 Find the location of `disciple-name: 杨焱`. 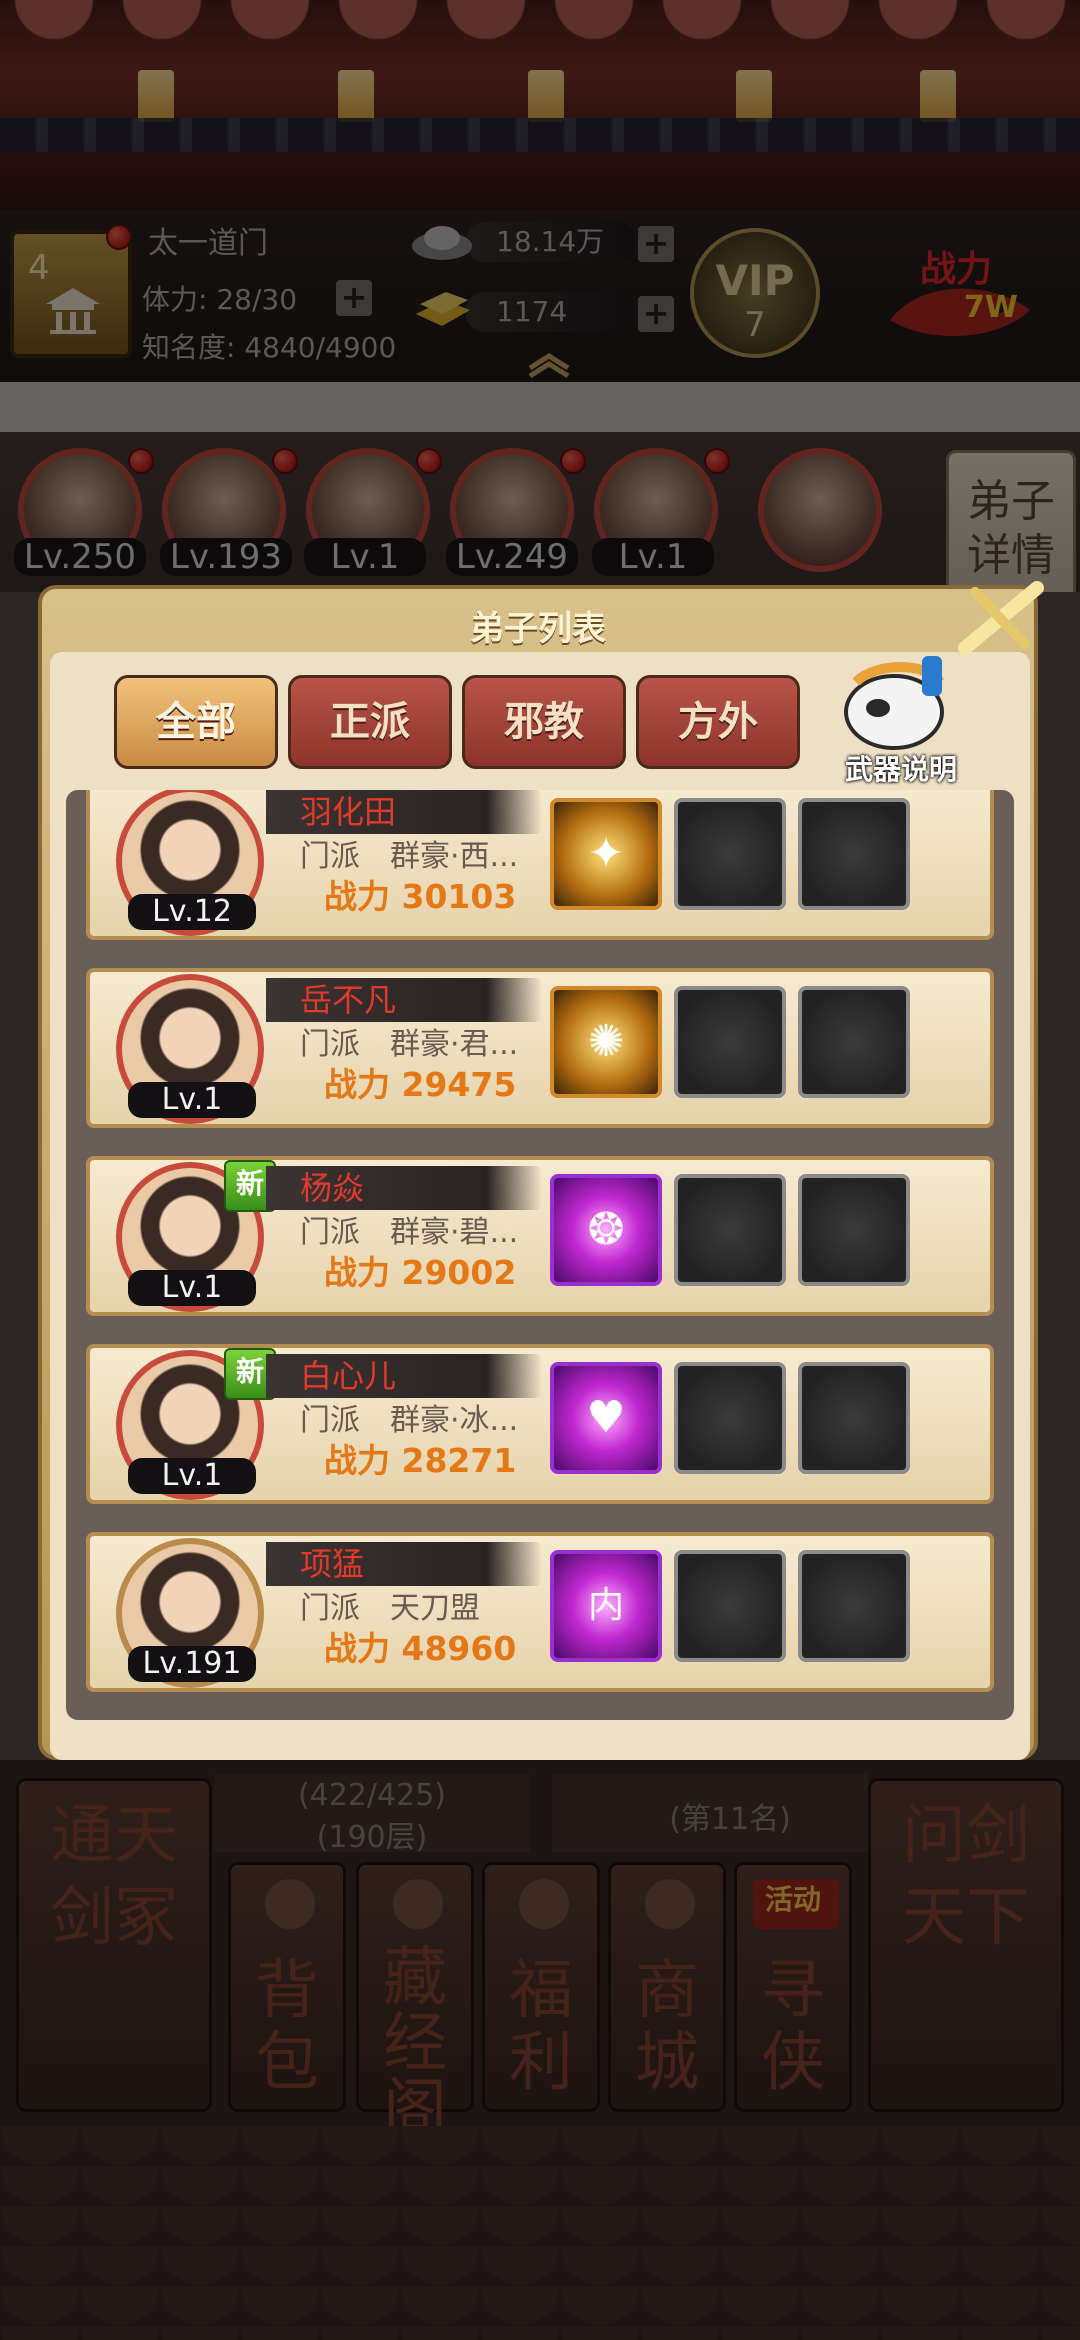

disciple-name: 杨焱 is located at coordinates (332, 1188).